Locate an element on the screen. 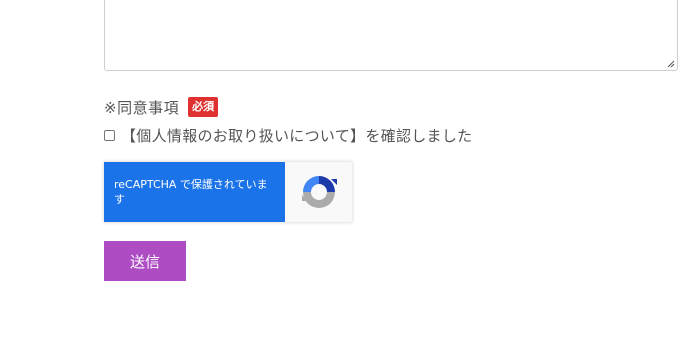 The image size is (690, 352). recaptcha-badge: reCAPTCHA で保護されています is located at coordinates (228, 192).